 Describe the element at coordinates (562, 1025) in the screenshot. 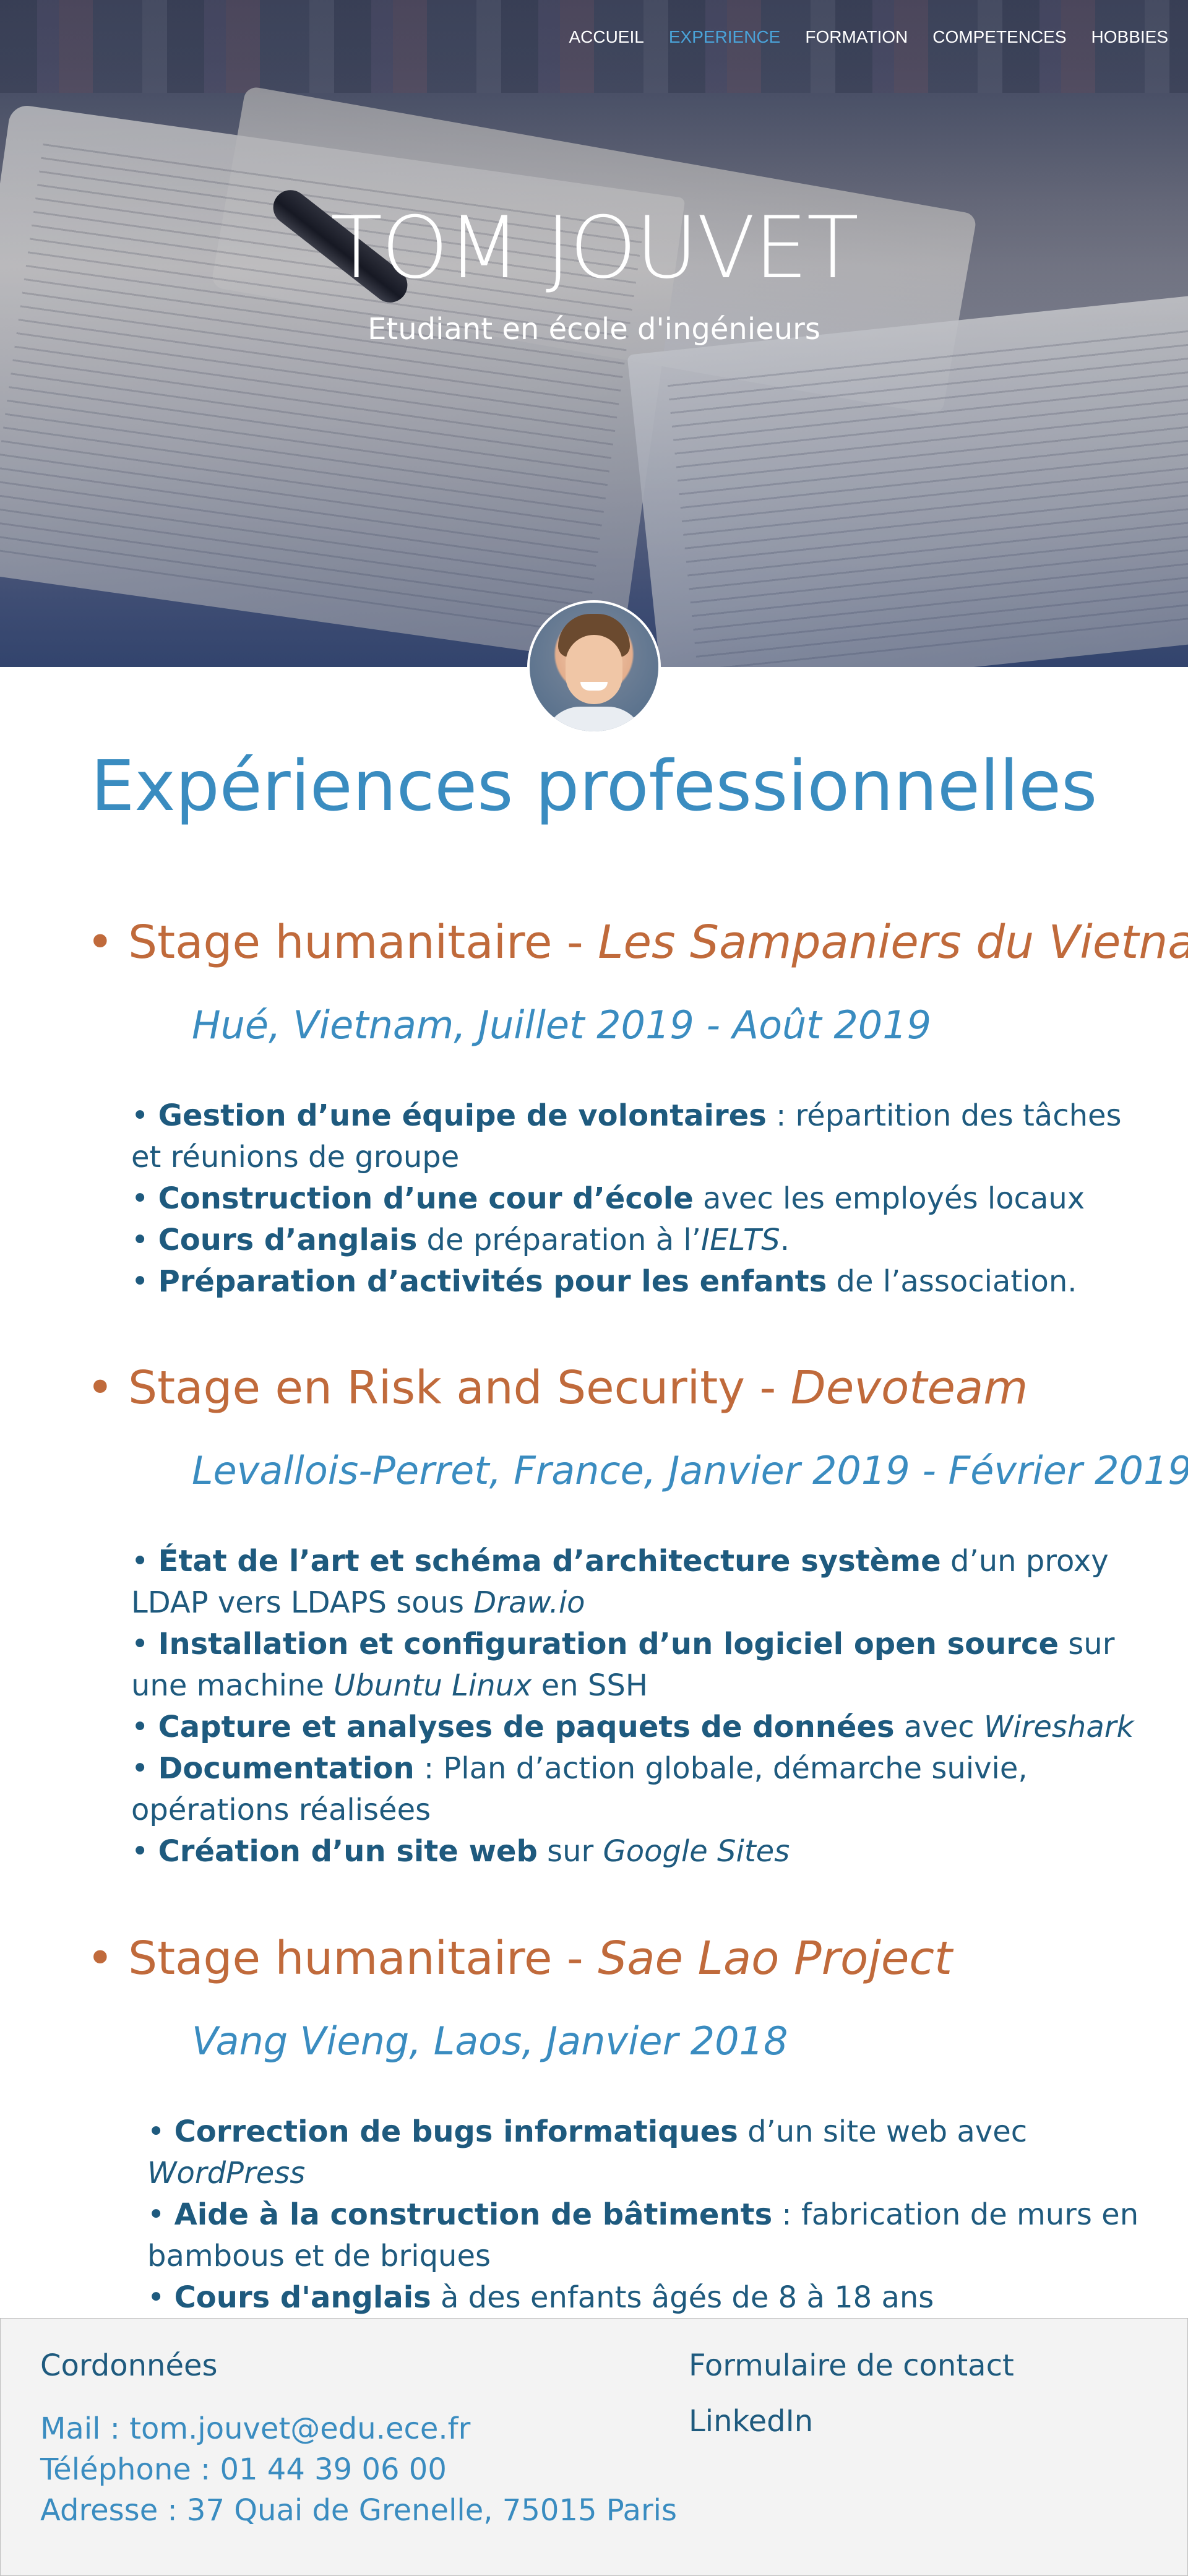

I see `experience-meta: Hué, Vietnam, Juillet 2019 - Août 2019` at that location.